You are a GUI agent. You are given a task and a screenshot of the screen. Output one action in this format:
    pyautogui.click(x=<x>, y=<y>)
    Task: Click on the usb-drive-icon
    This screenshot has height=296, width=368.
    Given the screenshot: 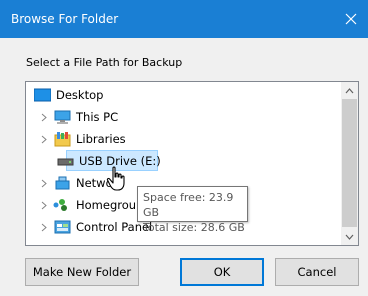 What is the action you would take?
    pyautogui.click(x=65, y=162)
    